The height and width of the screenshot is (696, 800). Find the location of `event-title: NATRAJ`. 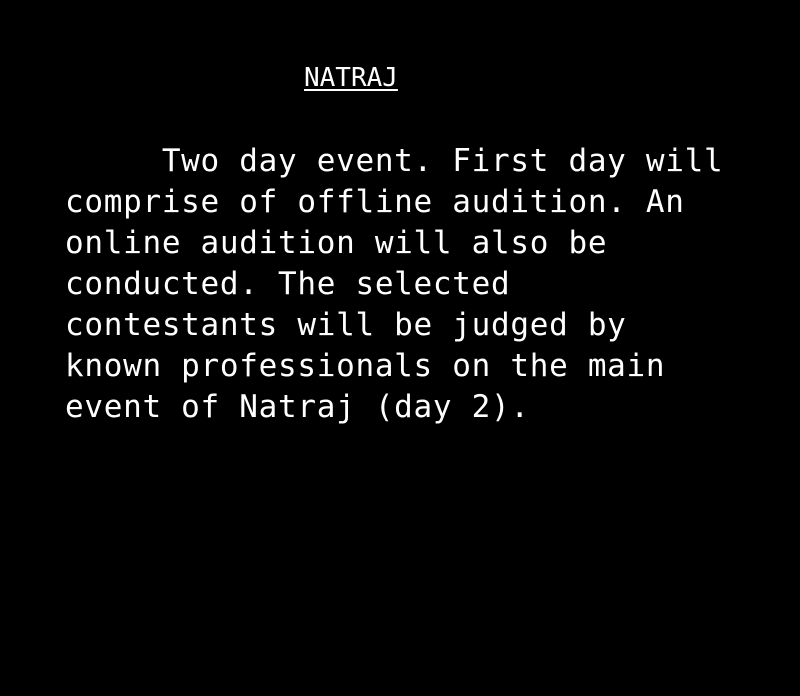

event-title: NATRAJ is located at coordinates (351, 78).